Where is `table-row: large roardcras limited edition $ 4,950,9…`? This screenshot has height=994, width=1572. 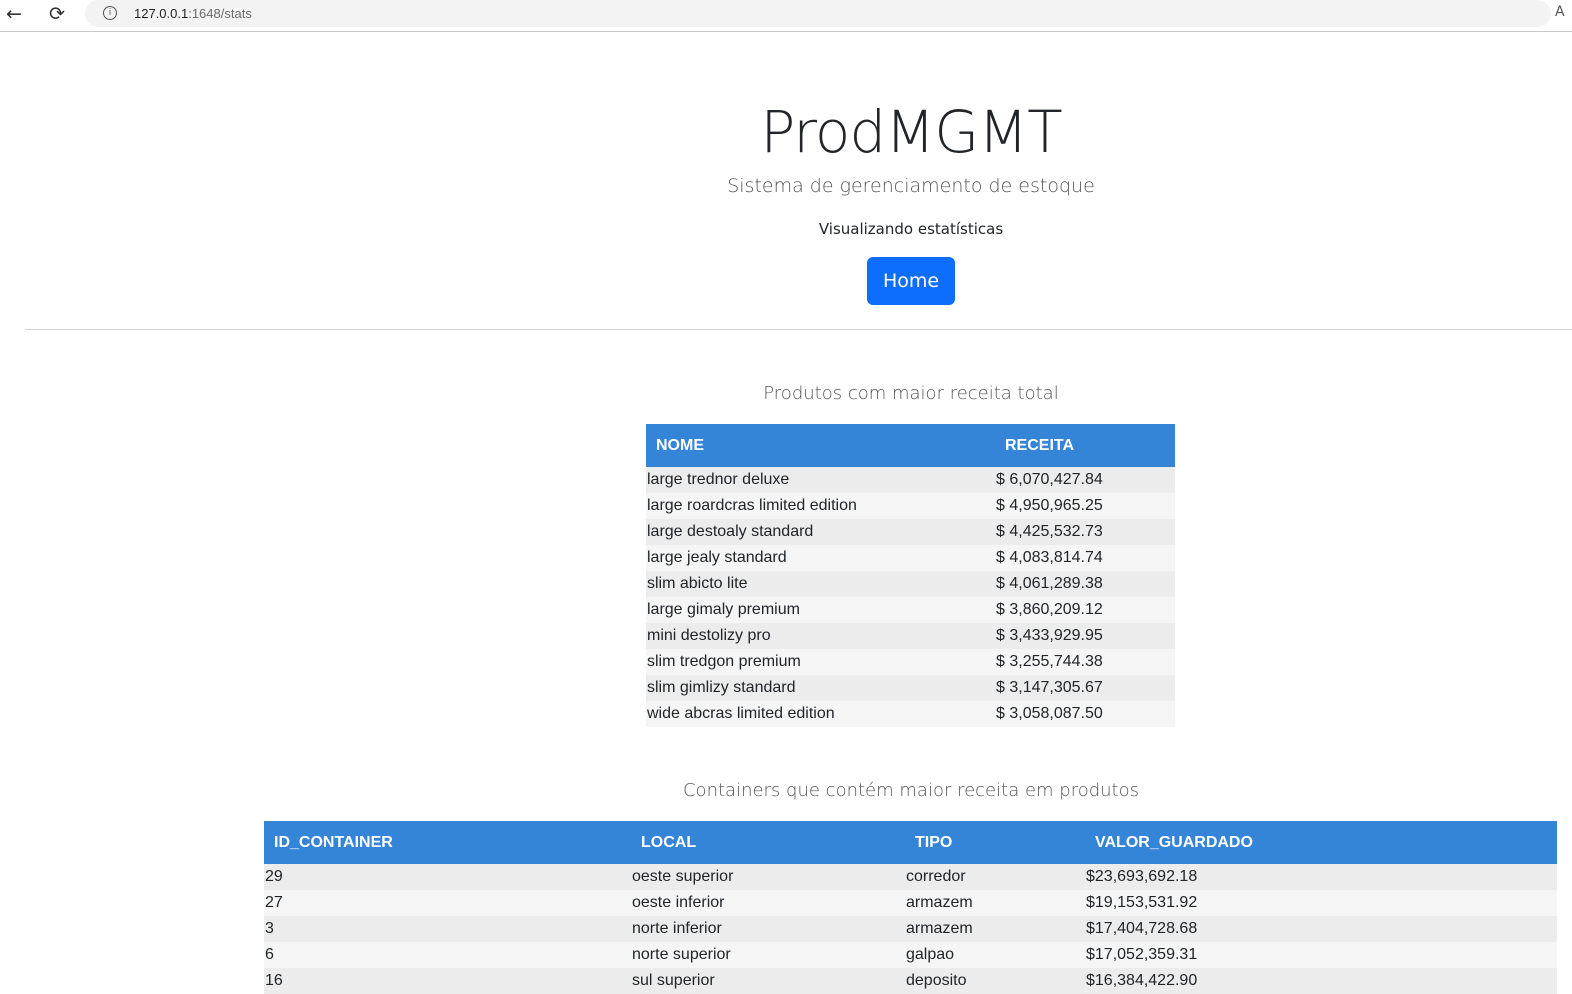
table-row: large roardcras limited edition $ 4,950,9… is located at coordinates (910, 506).